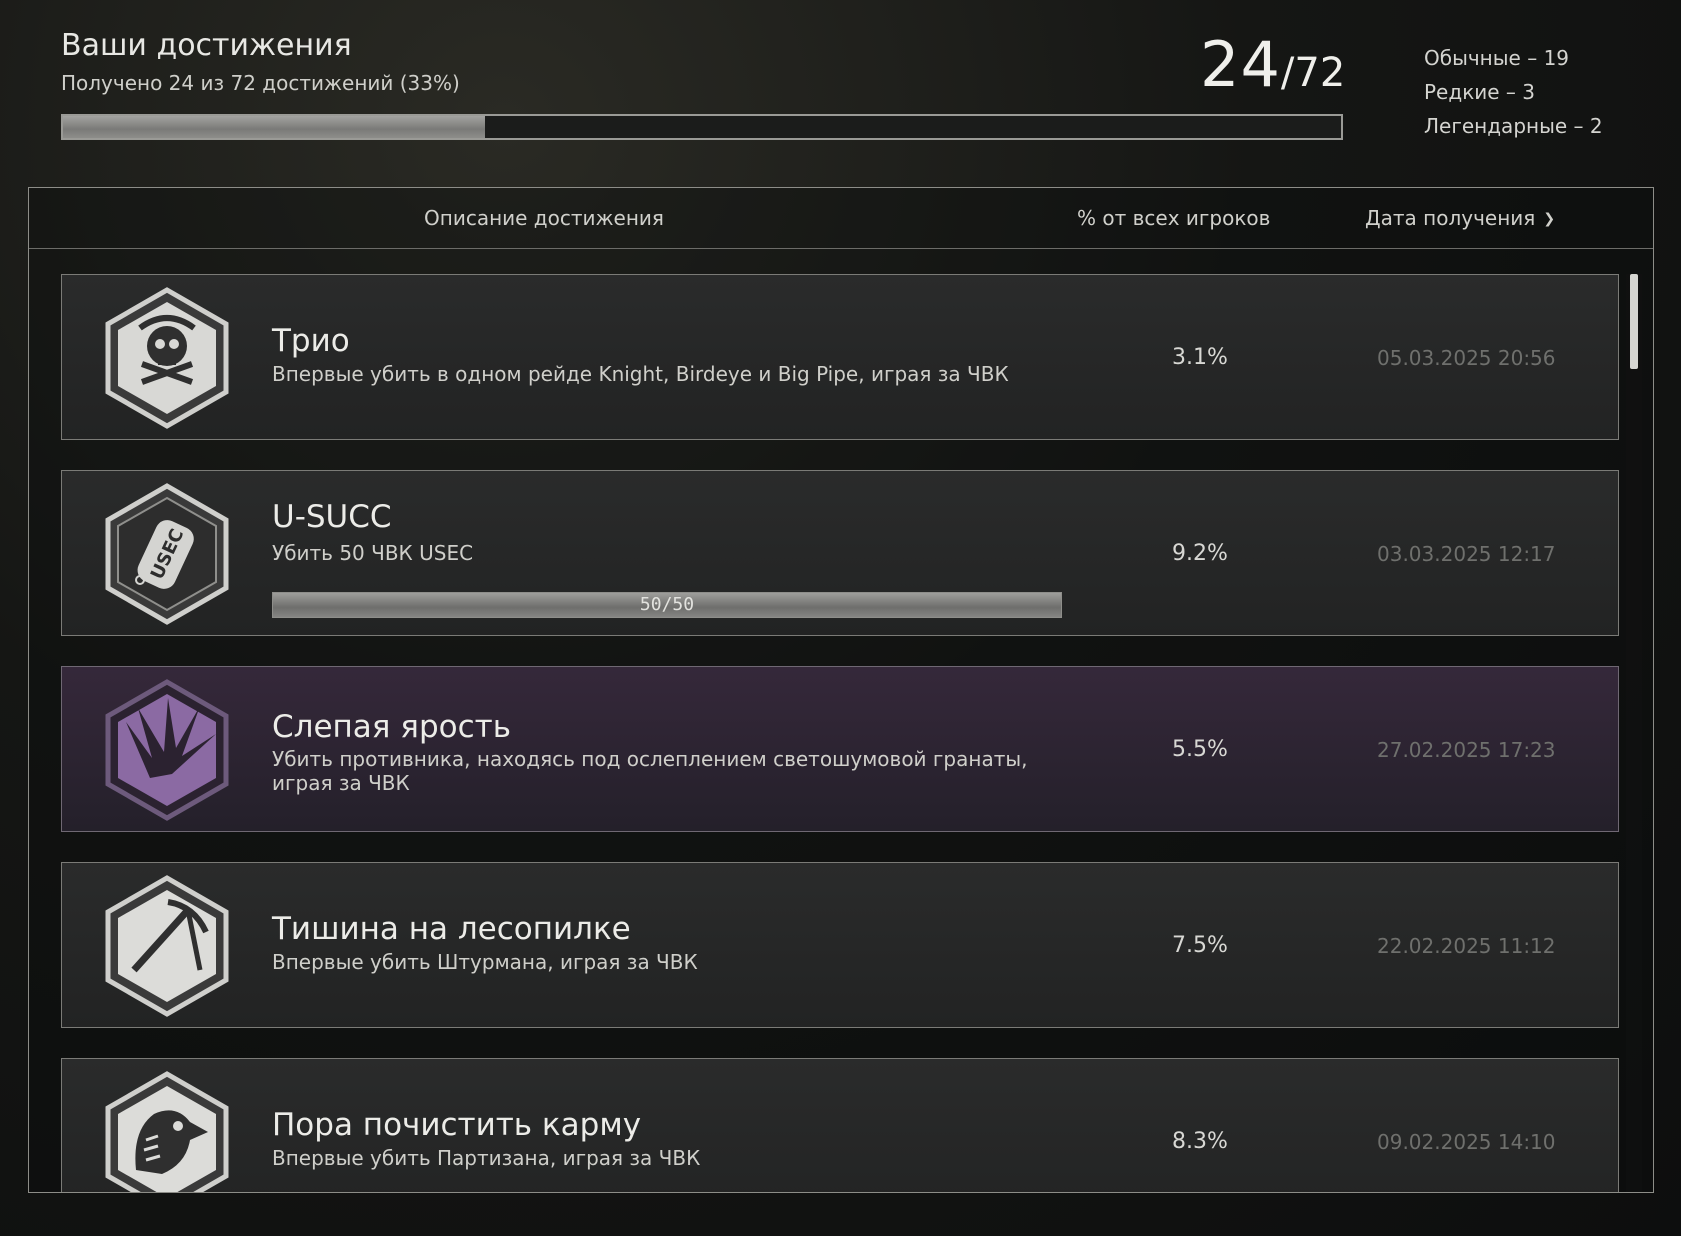 The width and height of the screenshot is (1681, 1236). Describe the element at coordinates (1200, 357) in the screenshot. I see `achievement-percent: 3.1%` at that location.